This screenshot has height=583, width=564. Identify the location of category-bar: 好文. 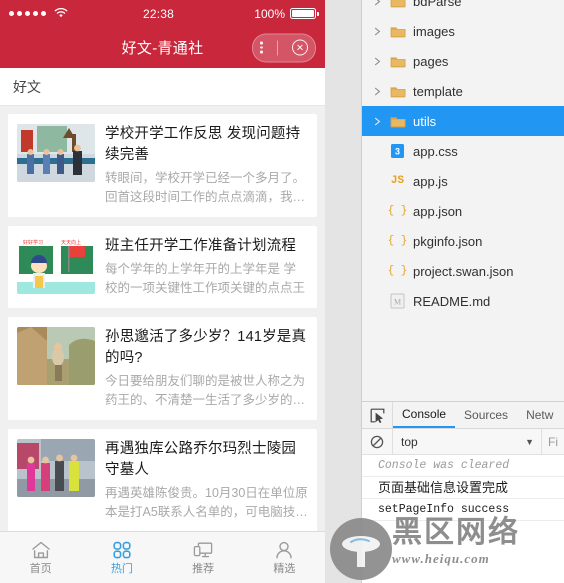
(162, 87).